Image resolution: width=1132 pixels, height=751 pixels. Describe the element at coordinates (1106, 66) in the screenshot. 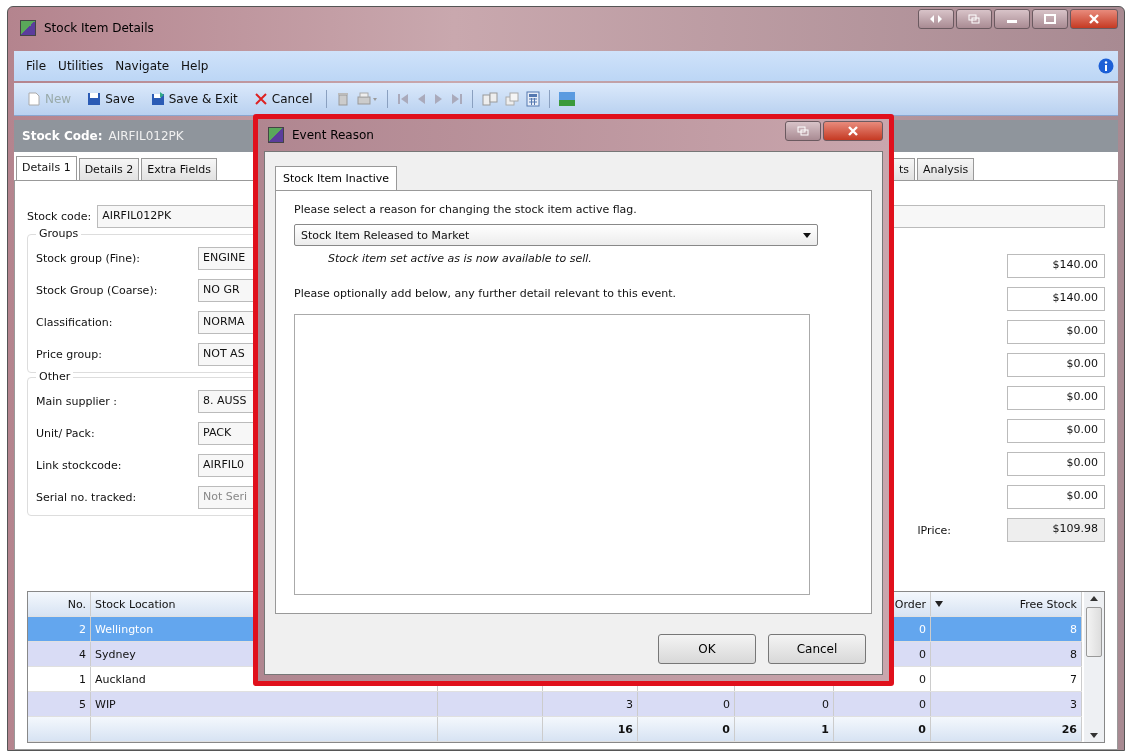

I see `info-icon` at that location.